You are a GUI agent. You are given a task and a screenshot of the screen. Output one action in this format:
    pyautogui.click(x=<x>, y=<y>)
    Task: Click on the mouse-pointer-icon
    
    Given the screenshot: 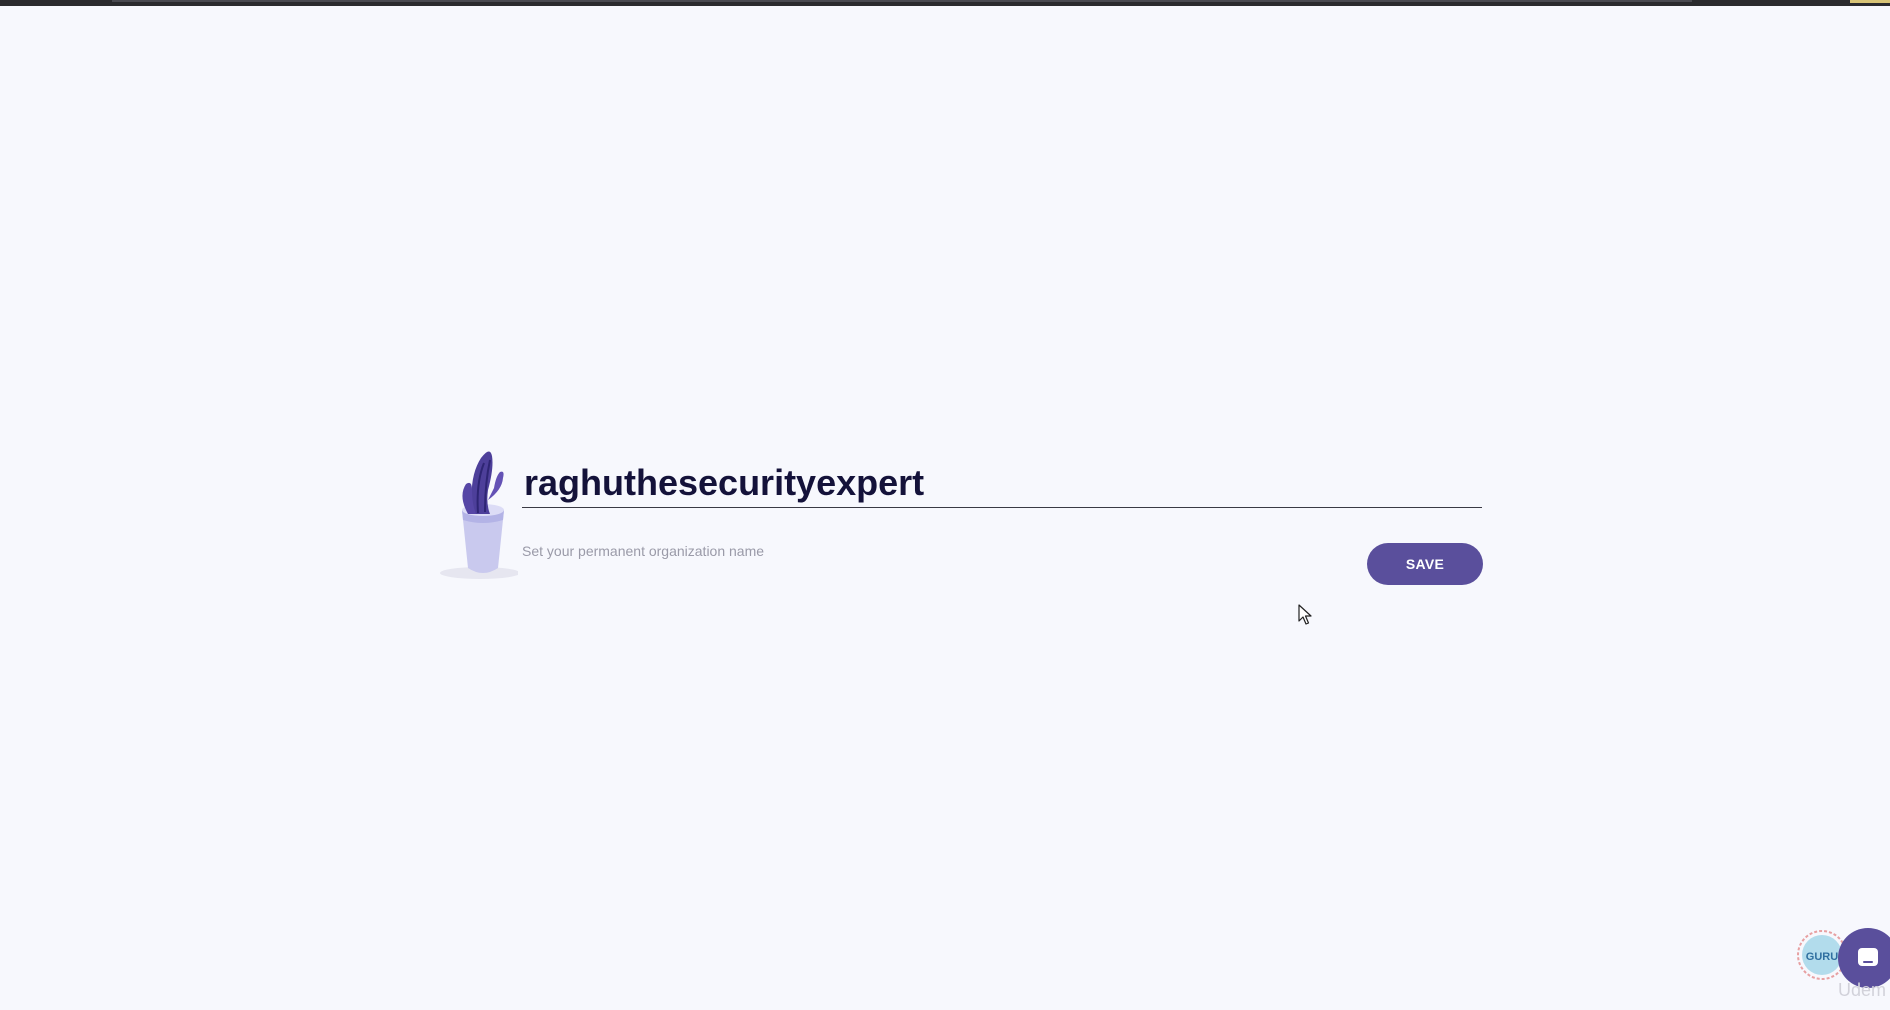 What is the action you would take?
    pyautogui.click(x=1305, y=614)
    